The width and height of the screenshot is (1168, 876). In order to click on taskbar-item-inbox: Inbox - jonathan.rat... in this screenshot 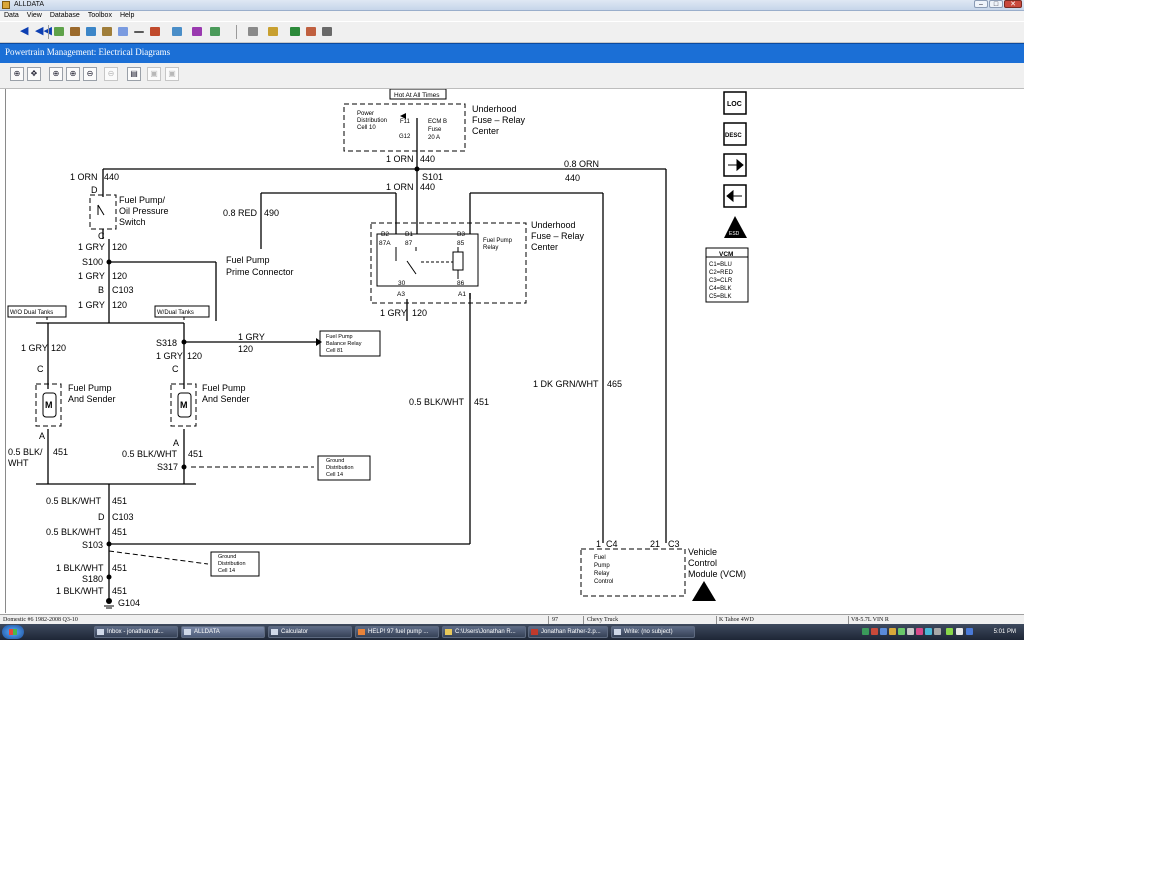, I will do `click(136, 632)`.